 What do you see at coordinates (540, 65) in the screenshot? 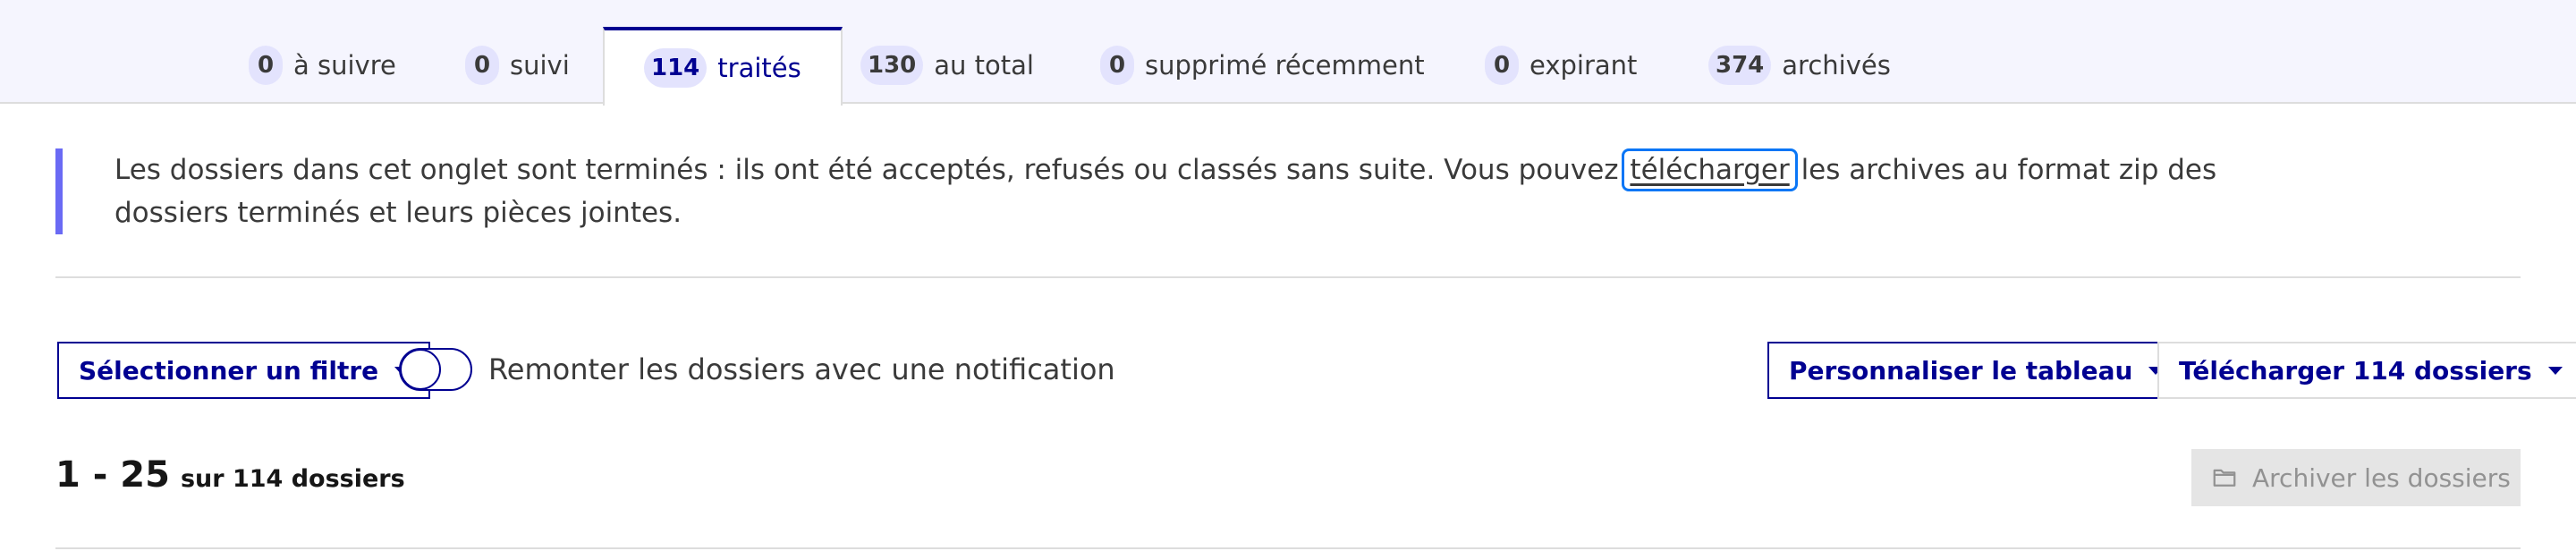
I see `tab-label: suivi` at bounding box center [540, 65].